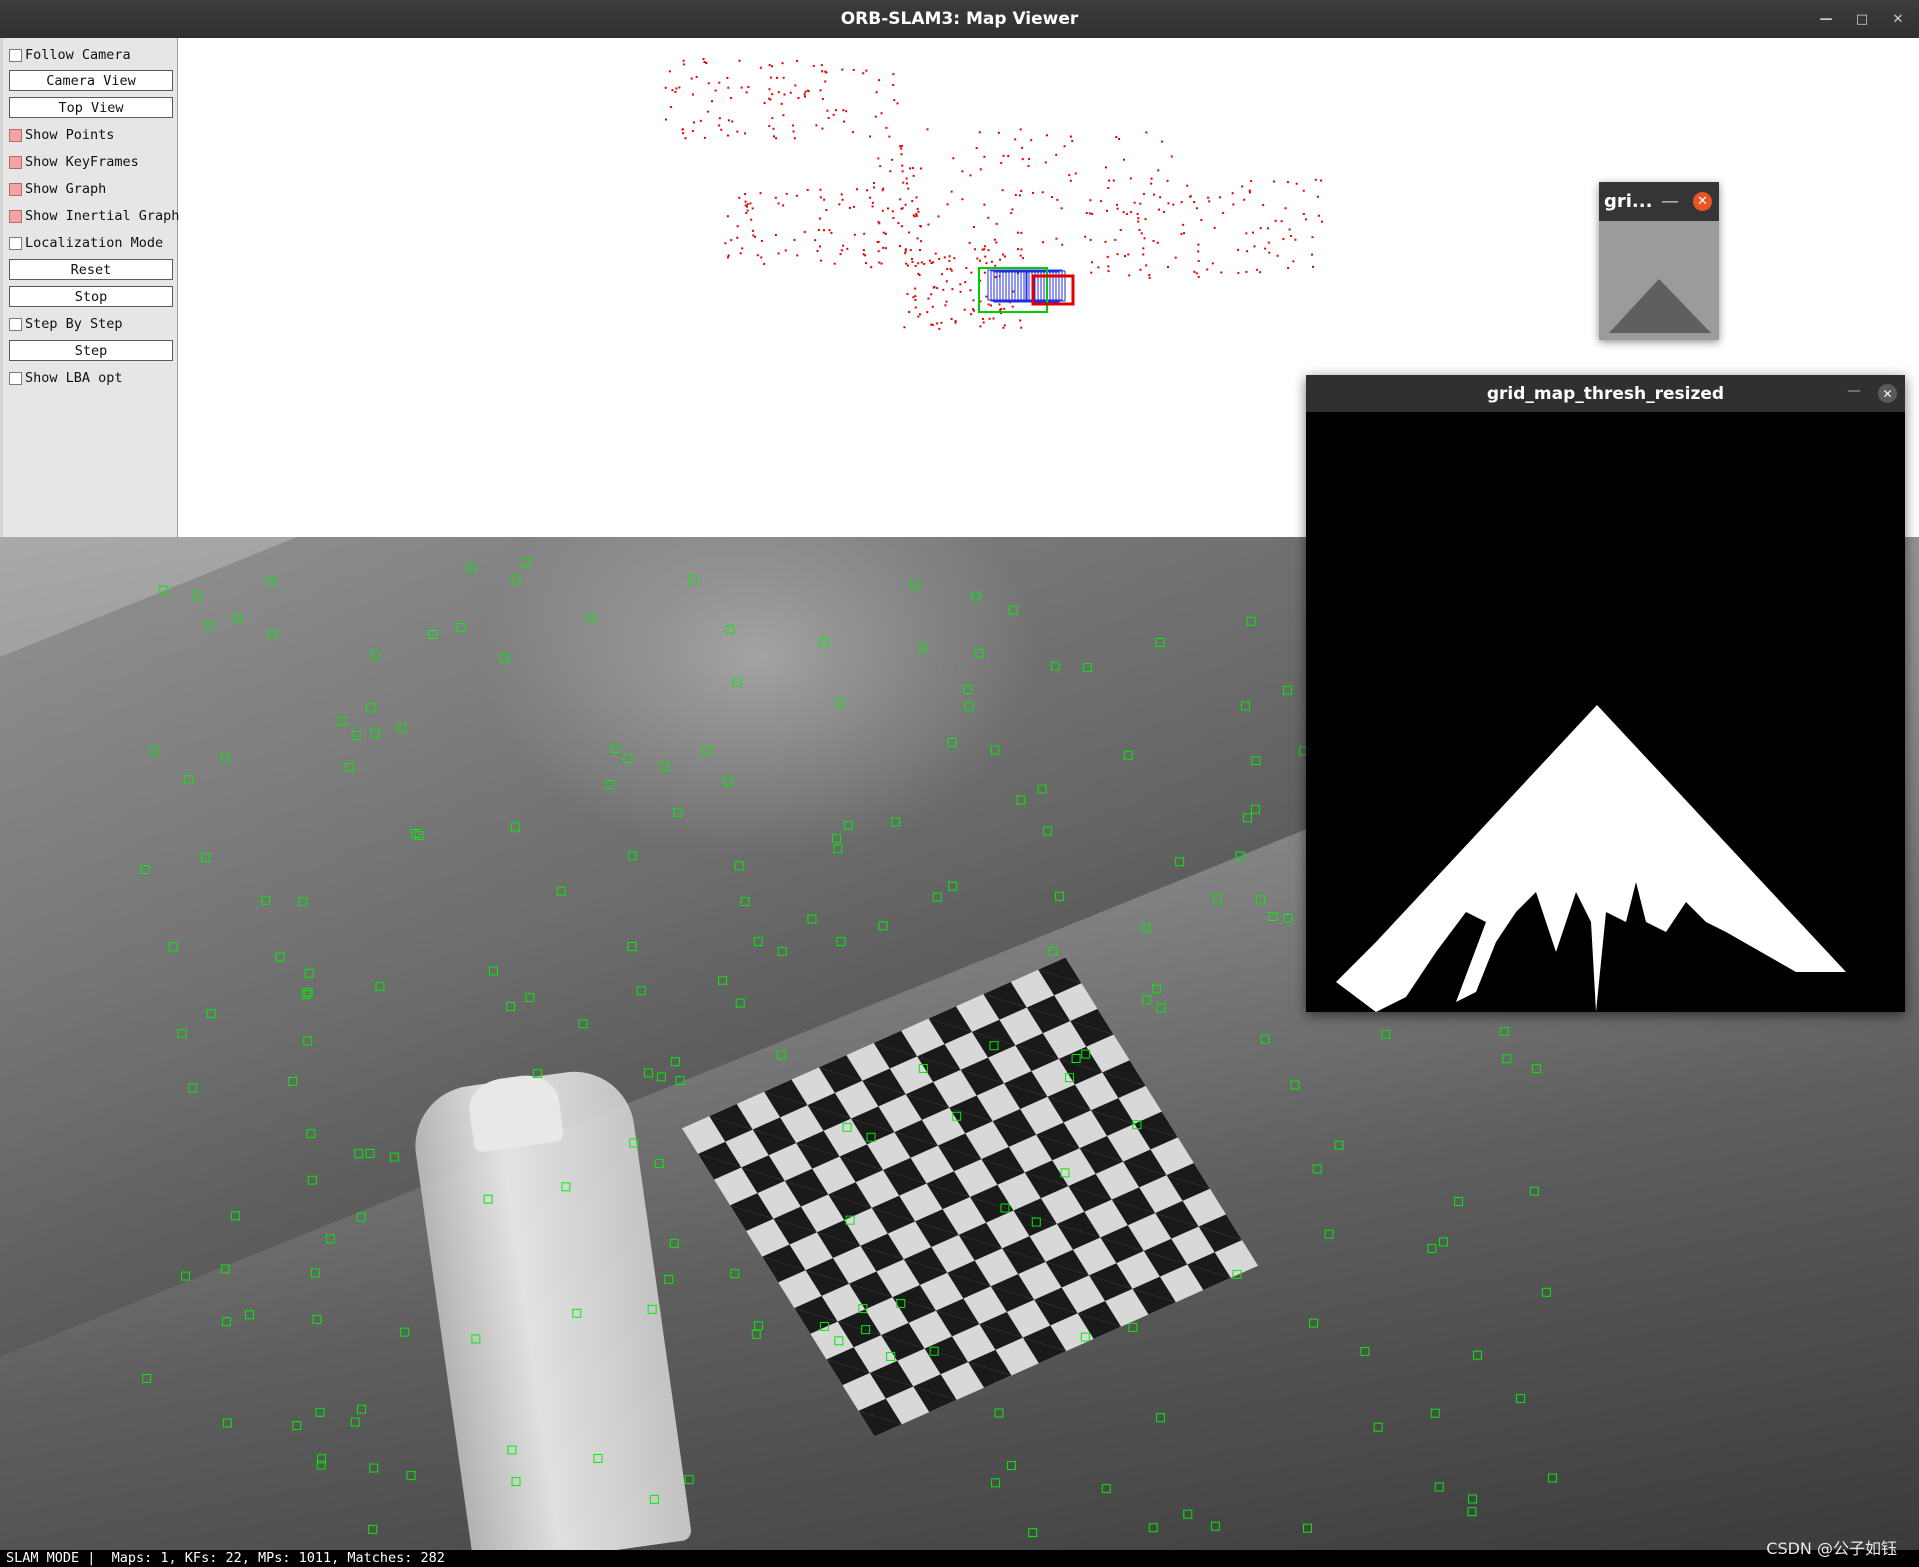 The image size is (1919, 1567). I want to click on small-preview-window: gri... — ✕, so click(1659, 261).